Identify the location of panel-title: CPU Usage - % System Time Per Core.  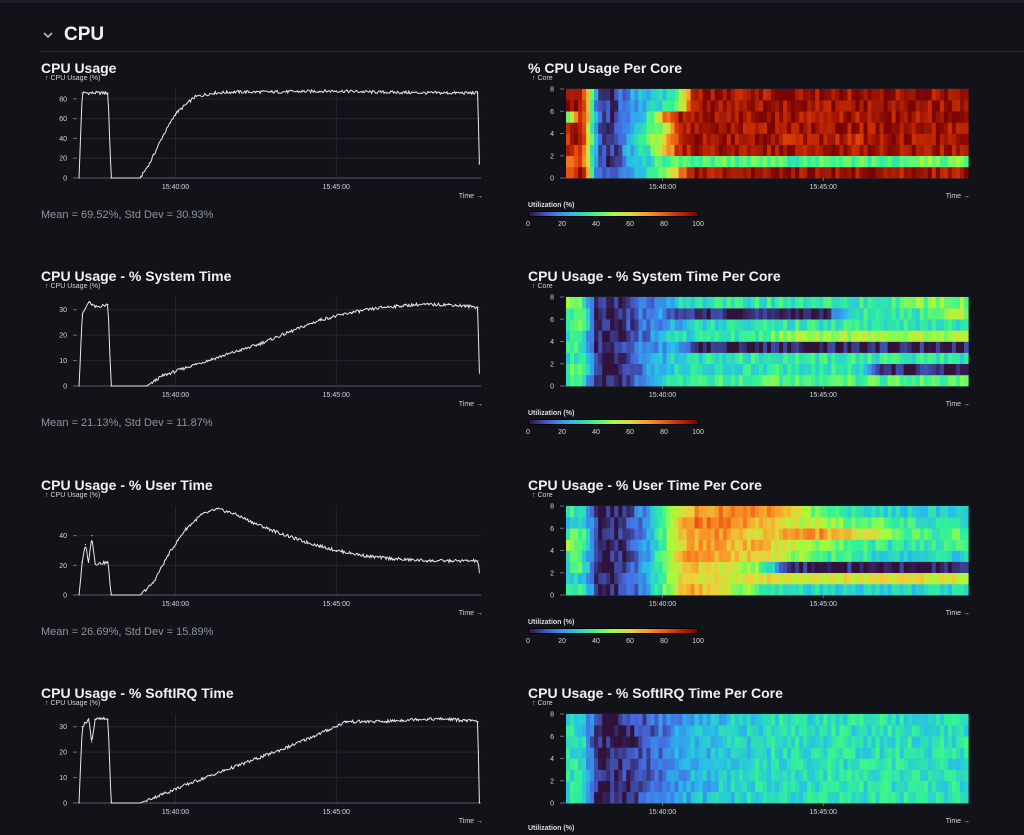
(654, 276).